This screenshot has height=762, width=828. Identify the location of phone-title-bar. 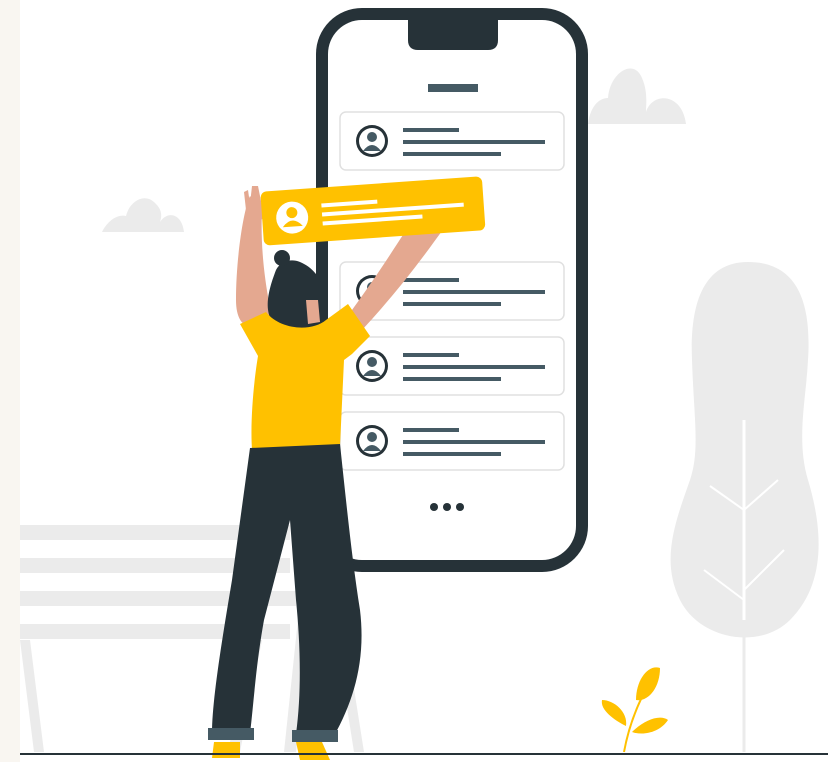
(453, 88).